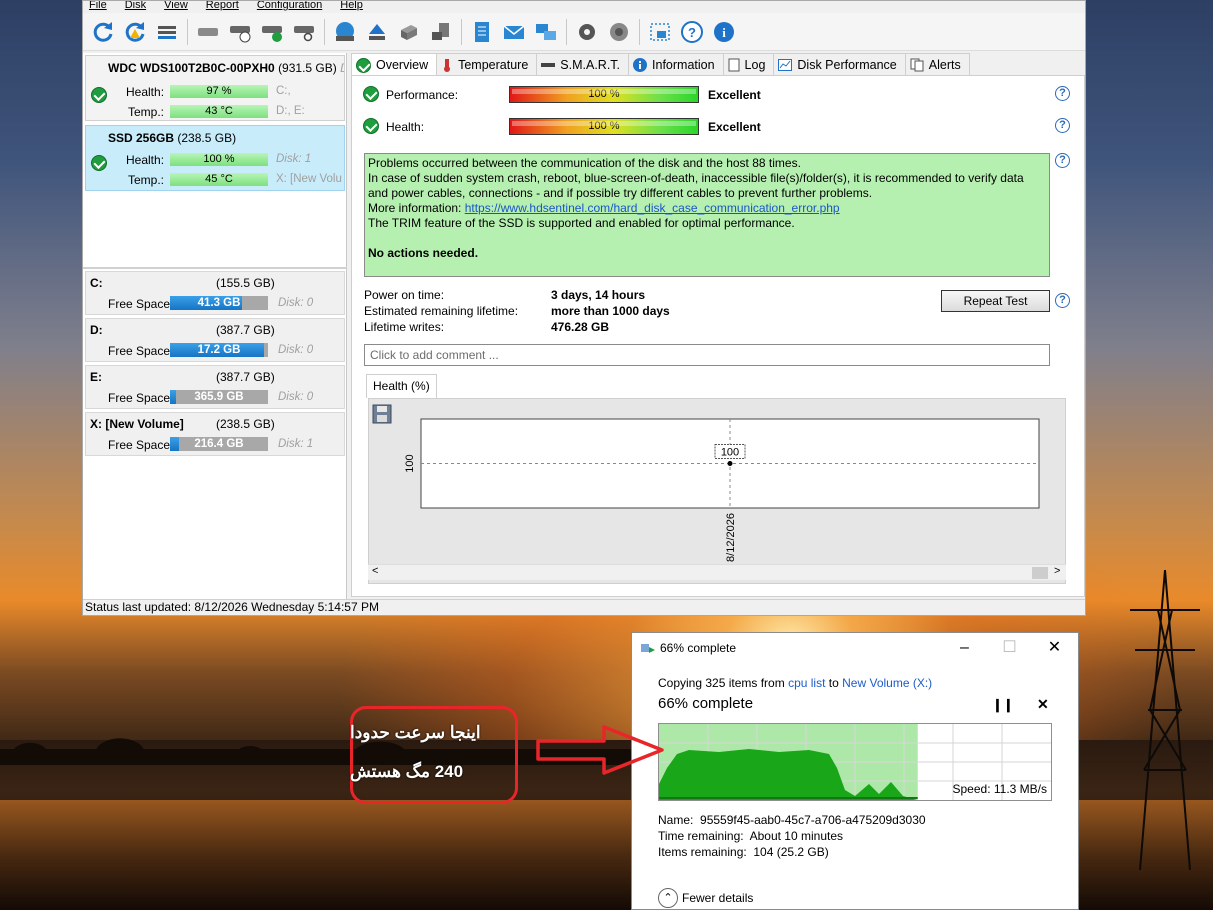 This screenshot has height=910, width=1213. I want to click on info-icon, so click(640, 64).